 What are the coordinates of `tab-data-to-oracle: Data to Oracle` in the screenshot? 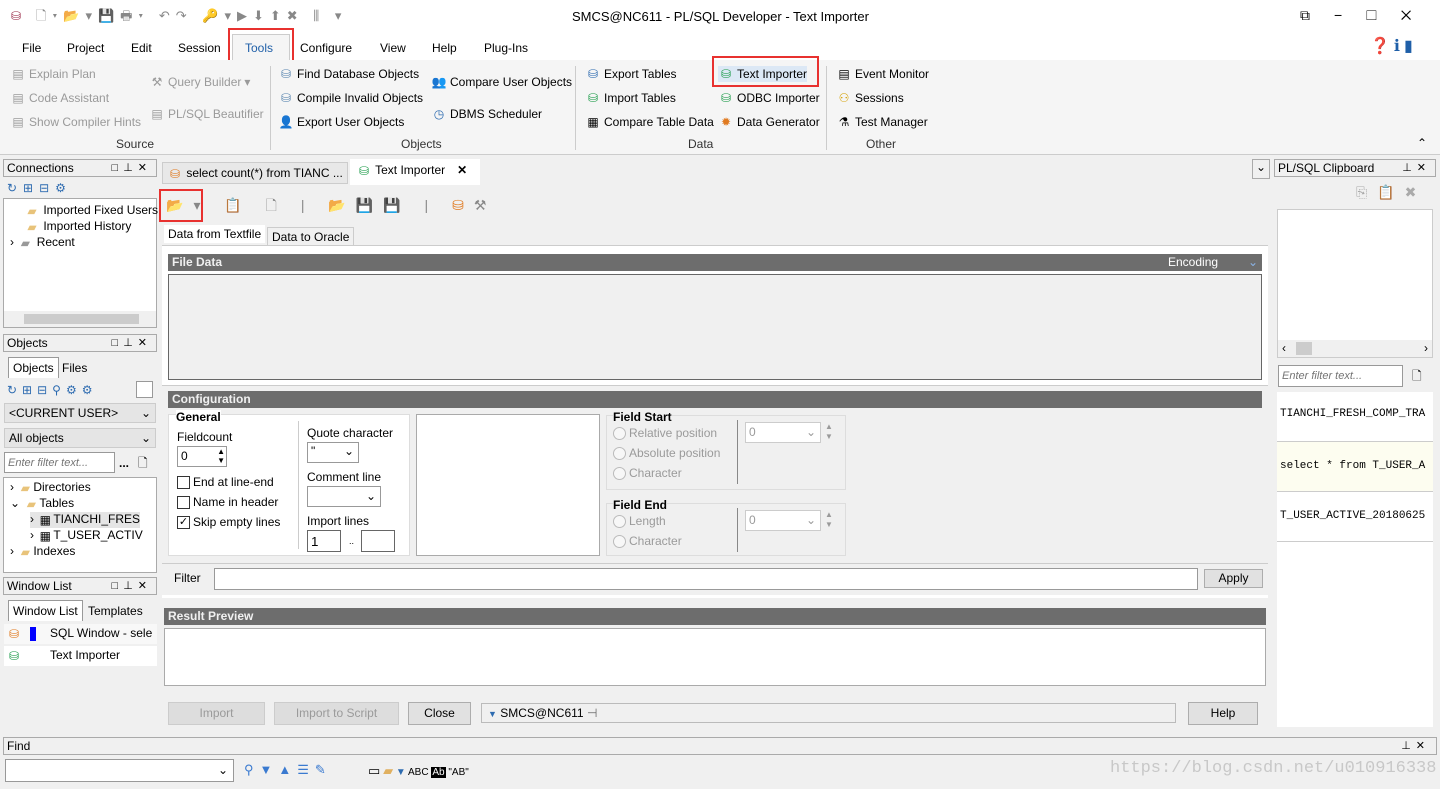 It's located at (311, 237).